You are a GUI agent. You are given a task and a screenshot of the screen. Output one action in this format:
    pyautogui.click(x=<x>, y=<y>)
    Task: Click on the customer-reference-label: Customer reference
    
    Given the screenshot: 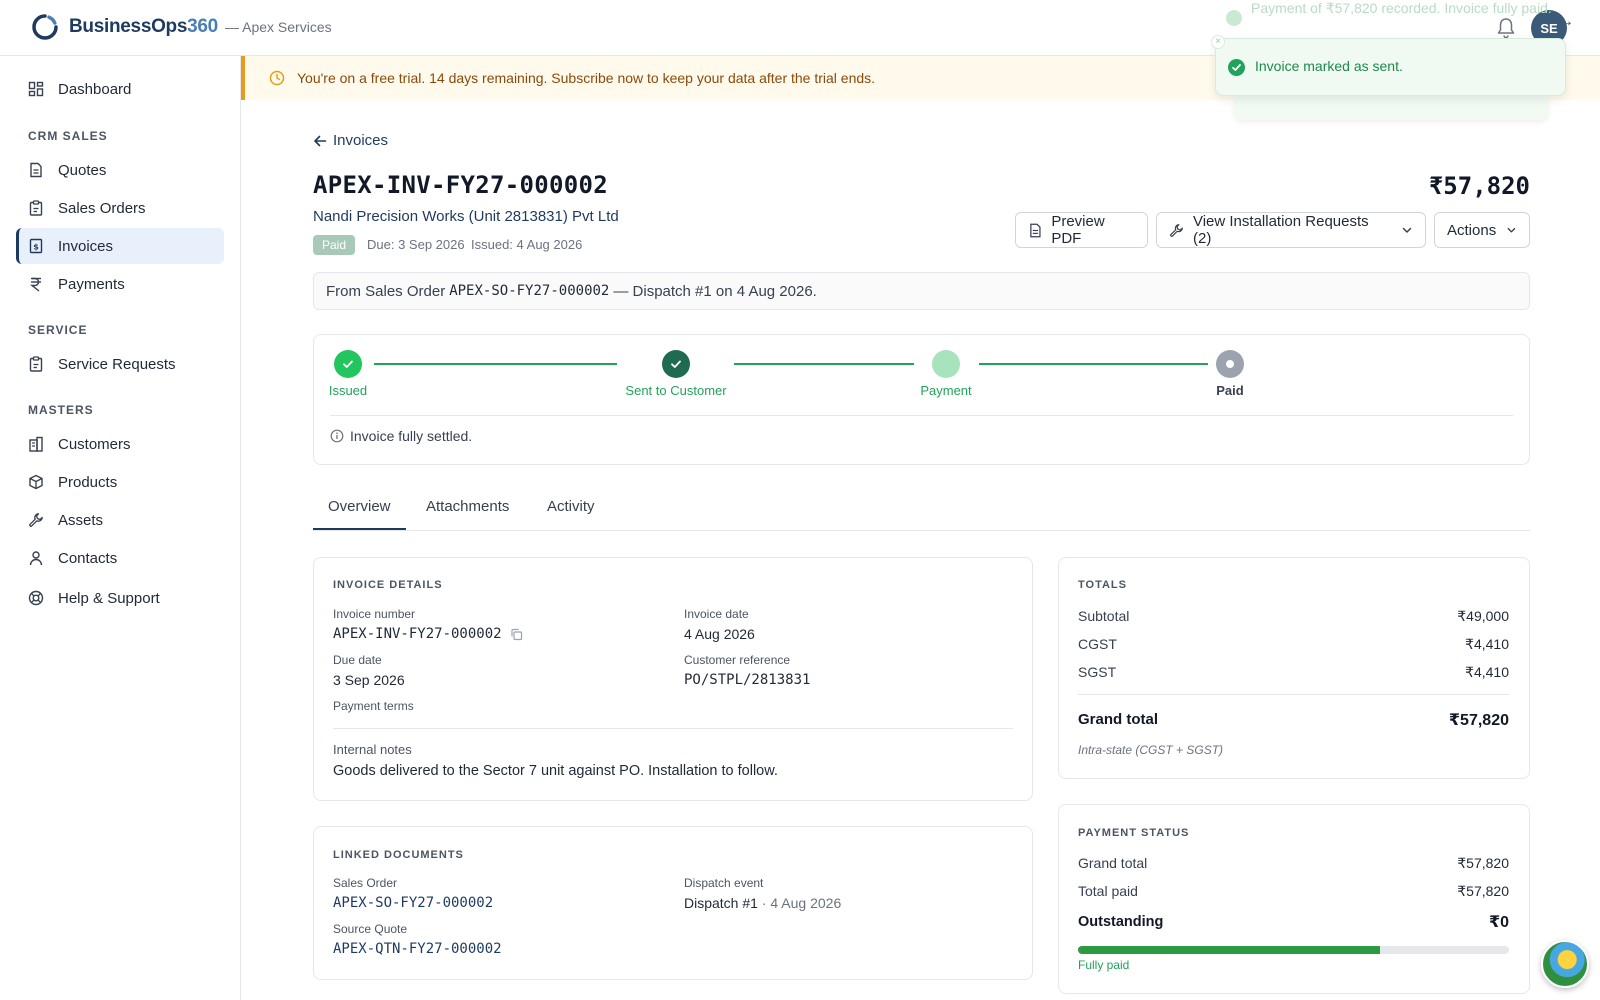 What is the action you would take?
    pyautogui.click(x=737, y=660)
    